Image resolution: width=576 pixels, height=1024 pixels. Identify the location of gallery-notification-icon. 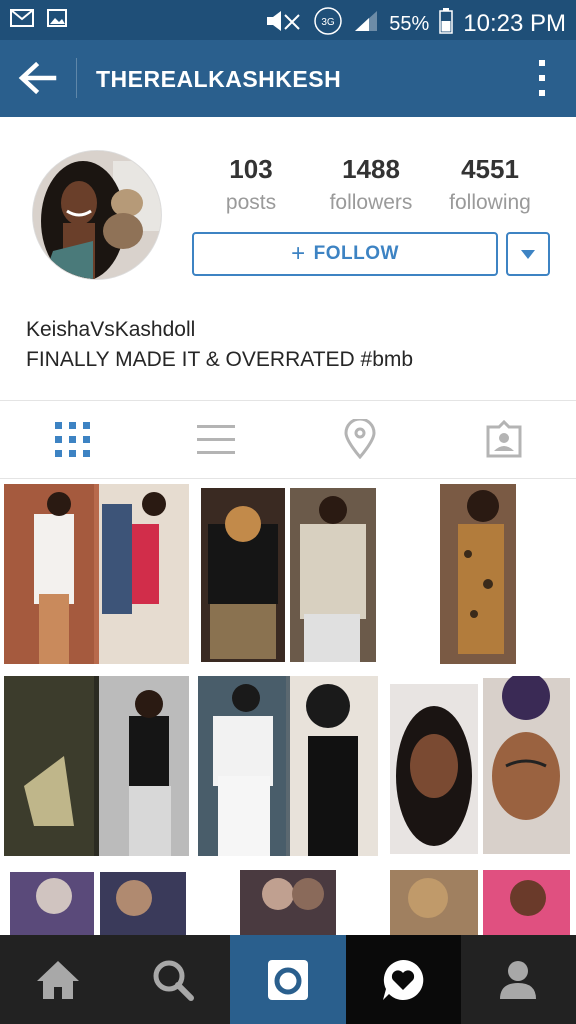
(58, 21).